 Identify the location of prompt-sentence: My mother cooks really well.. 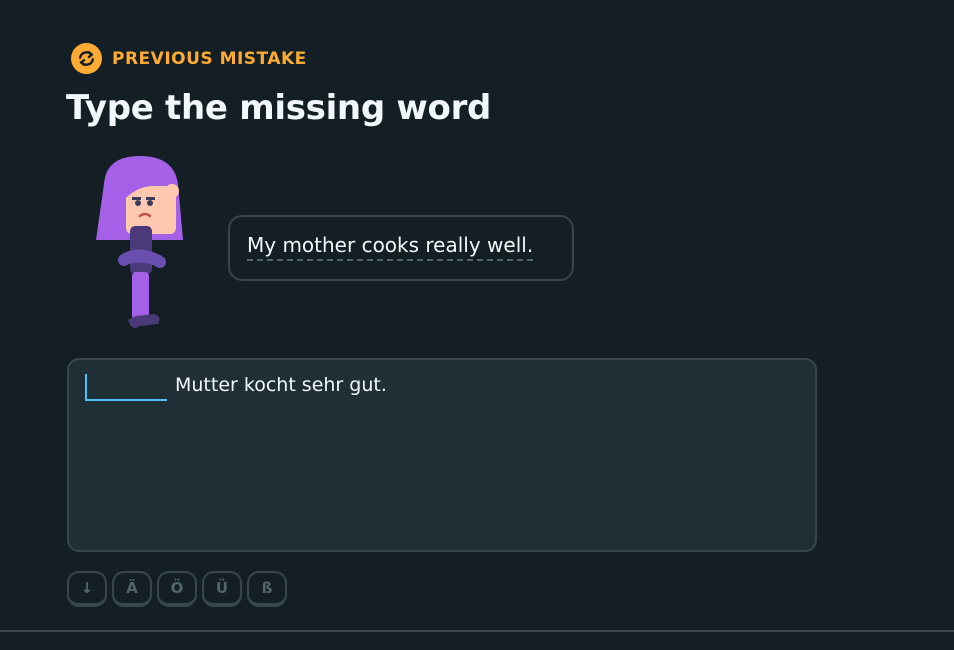
(390, 247).